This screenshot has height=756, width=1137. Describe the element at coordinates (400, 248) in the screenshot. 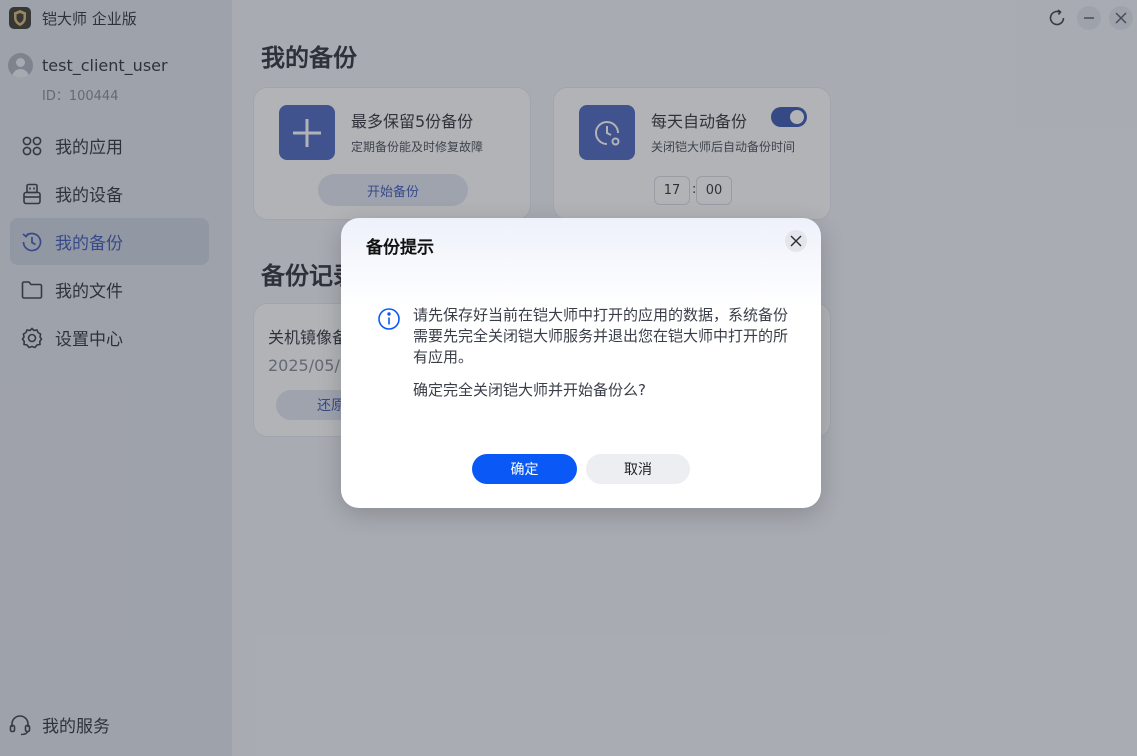

I see `dialog-title: 备份提示` at that location.